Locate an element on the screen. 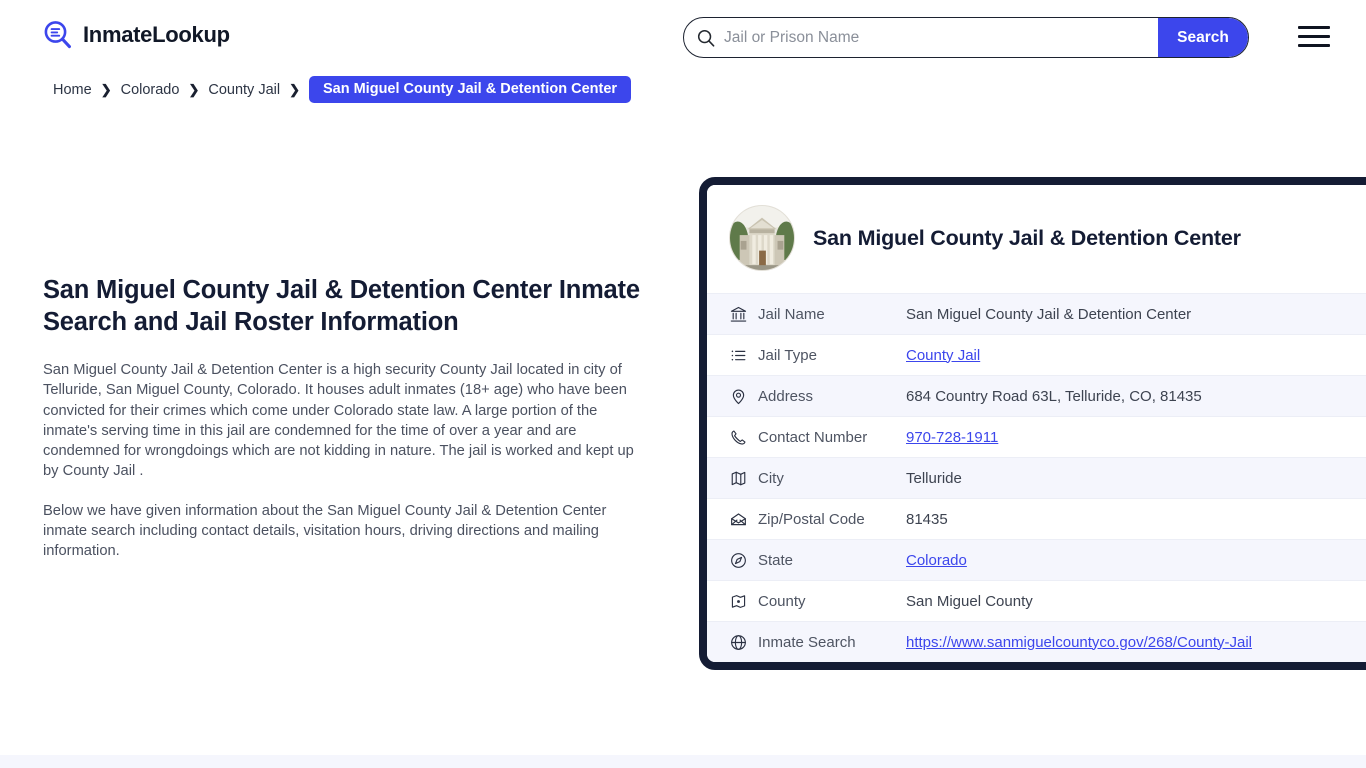 This screenshot has height=768, width=1366. brand-logo-link: InmateLookup is located at coordinates (136, 35).